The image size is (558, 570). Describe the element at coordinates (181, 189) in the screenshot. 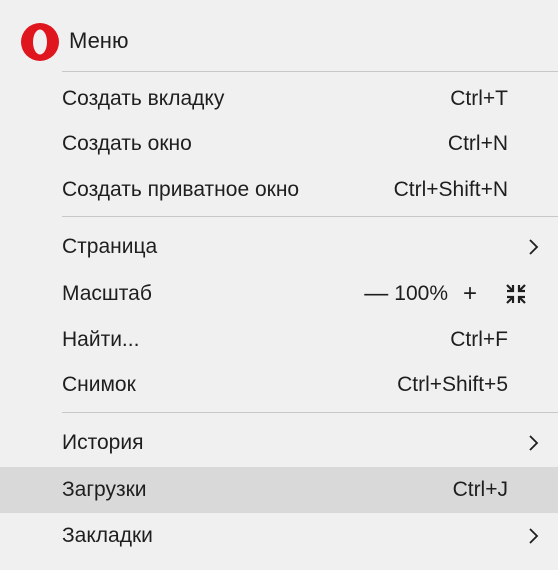

I see `new-private-window-label: Создать приватное окно` at that location.